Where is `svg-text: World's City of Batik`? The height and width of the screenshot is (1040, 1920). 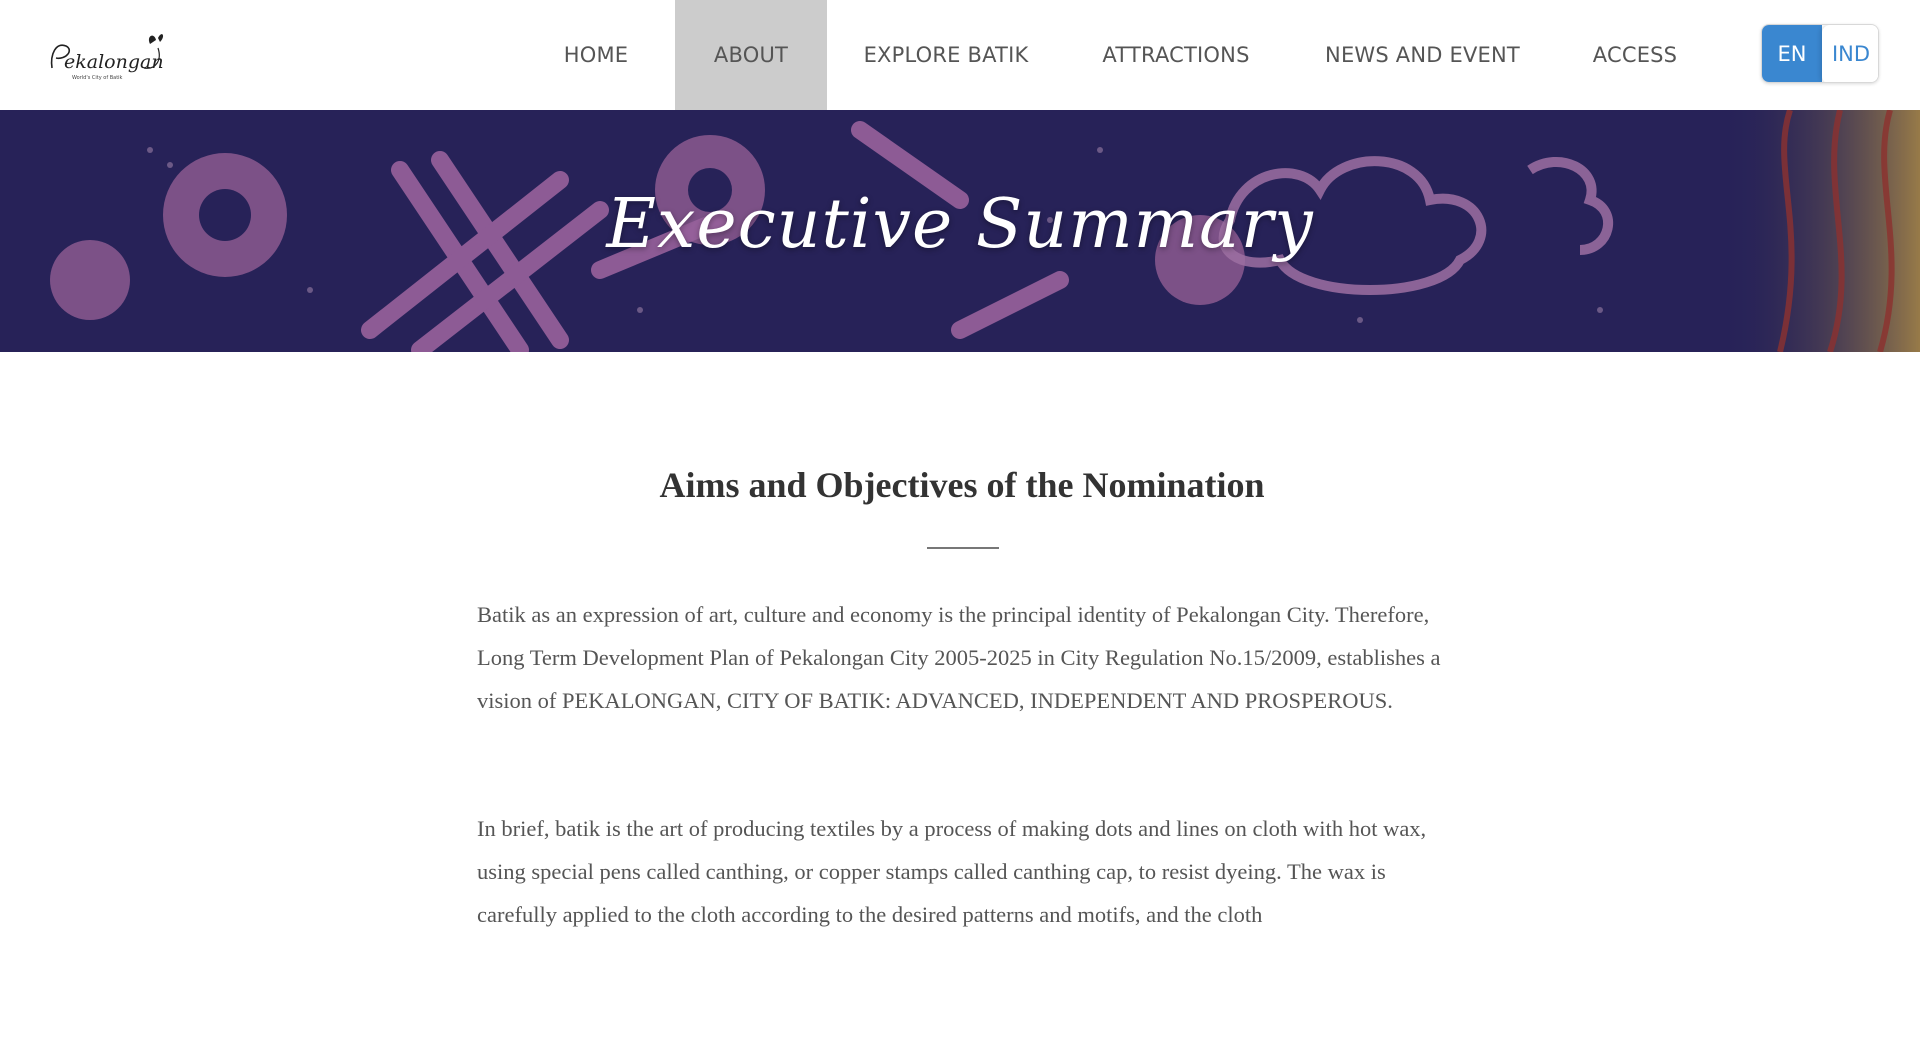 svg-text: World's City of Batik is located at coordinates (97, 78).